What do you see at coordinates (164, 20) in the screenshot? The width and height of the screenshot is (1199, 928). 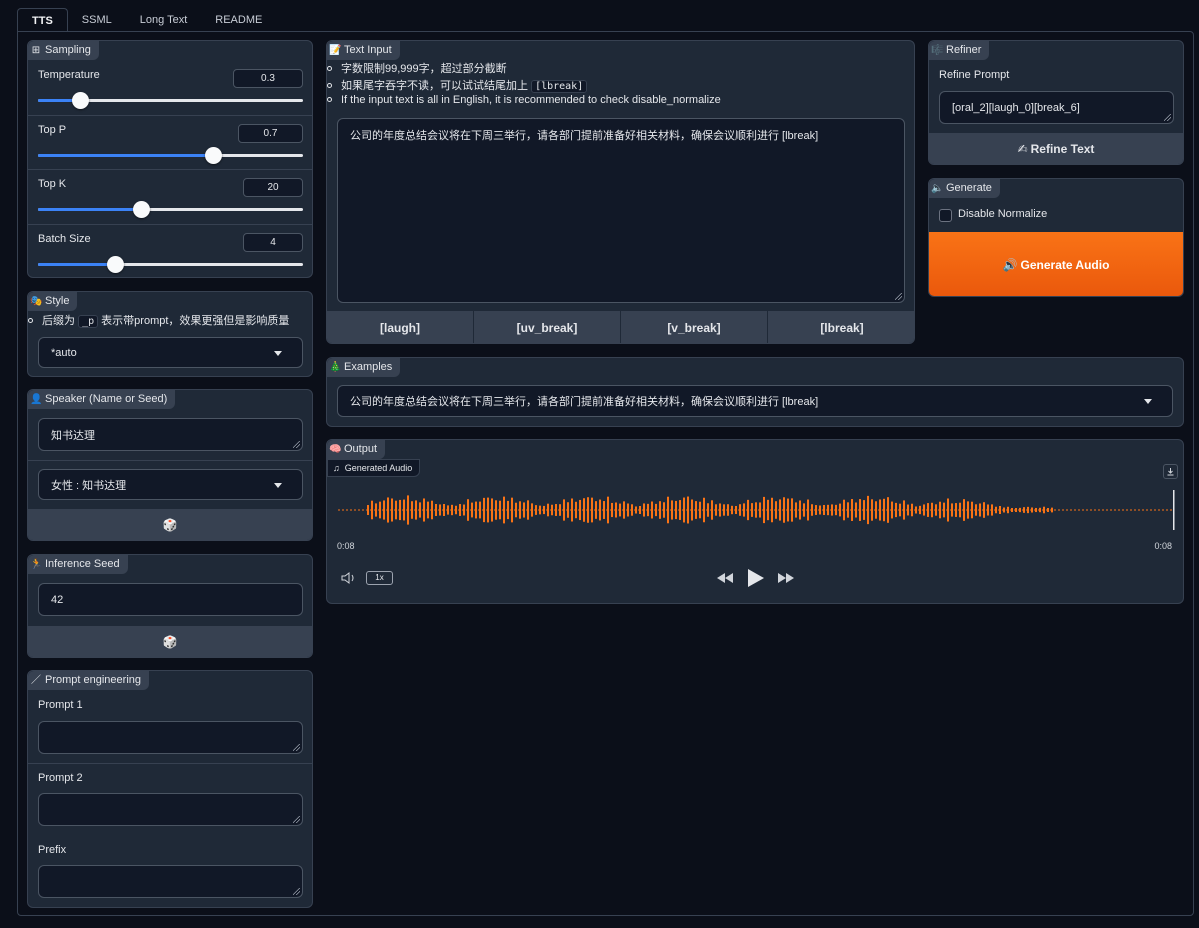 I see `tab-long-text: Long Text` at bounding box center [164, 20].